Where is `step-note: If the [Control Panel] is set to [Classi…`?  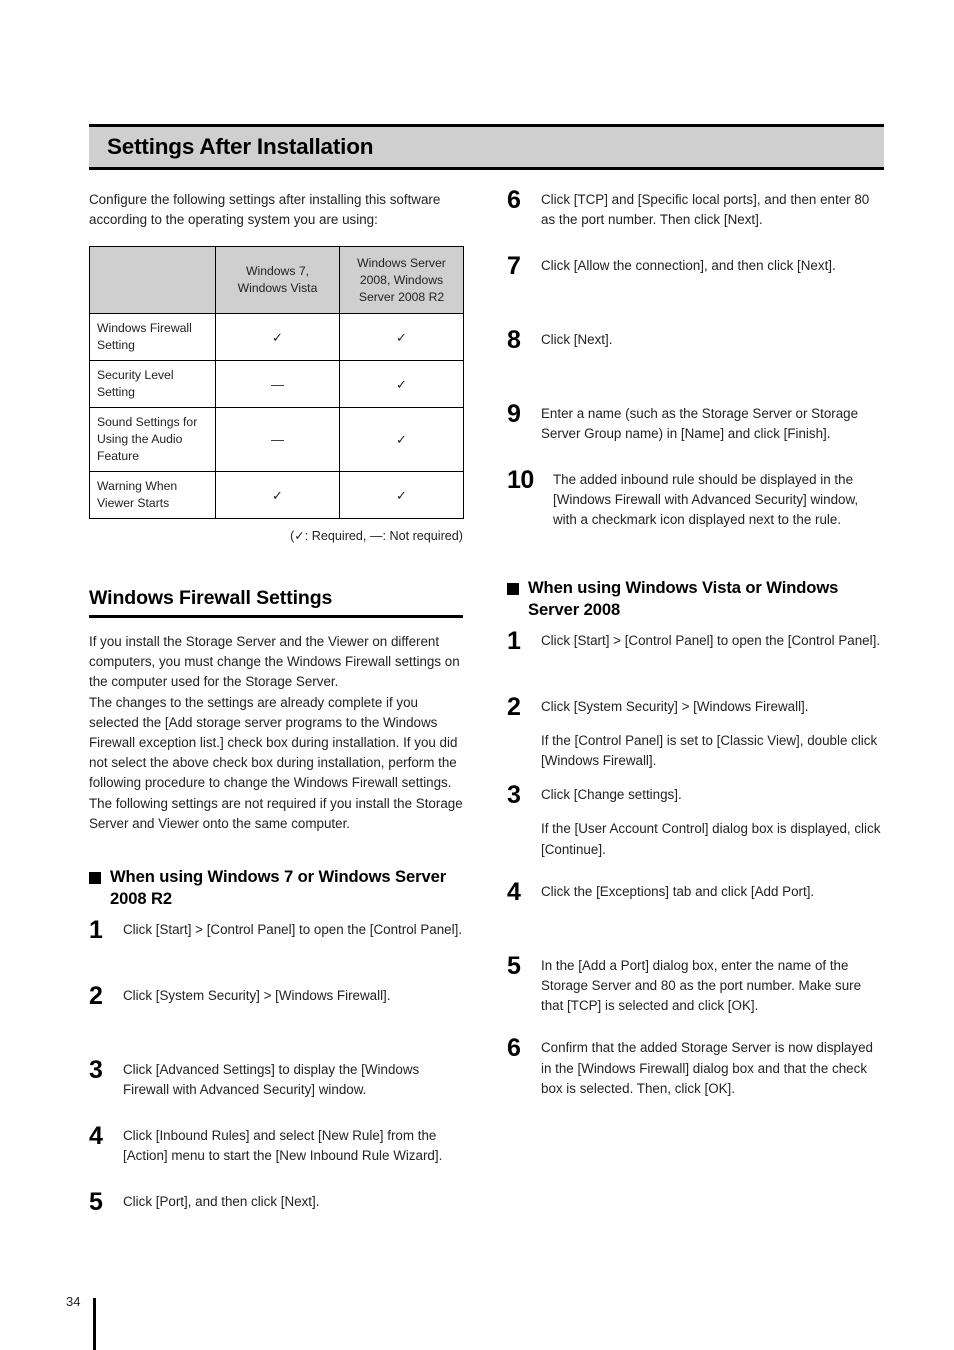 step-note: If the [Control Panel] is set to [Classi… is located at coordinates (709, 750).